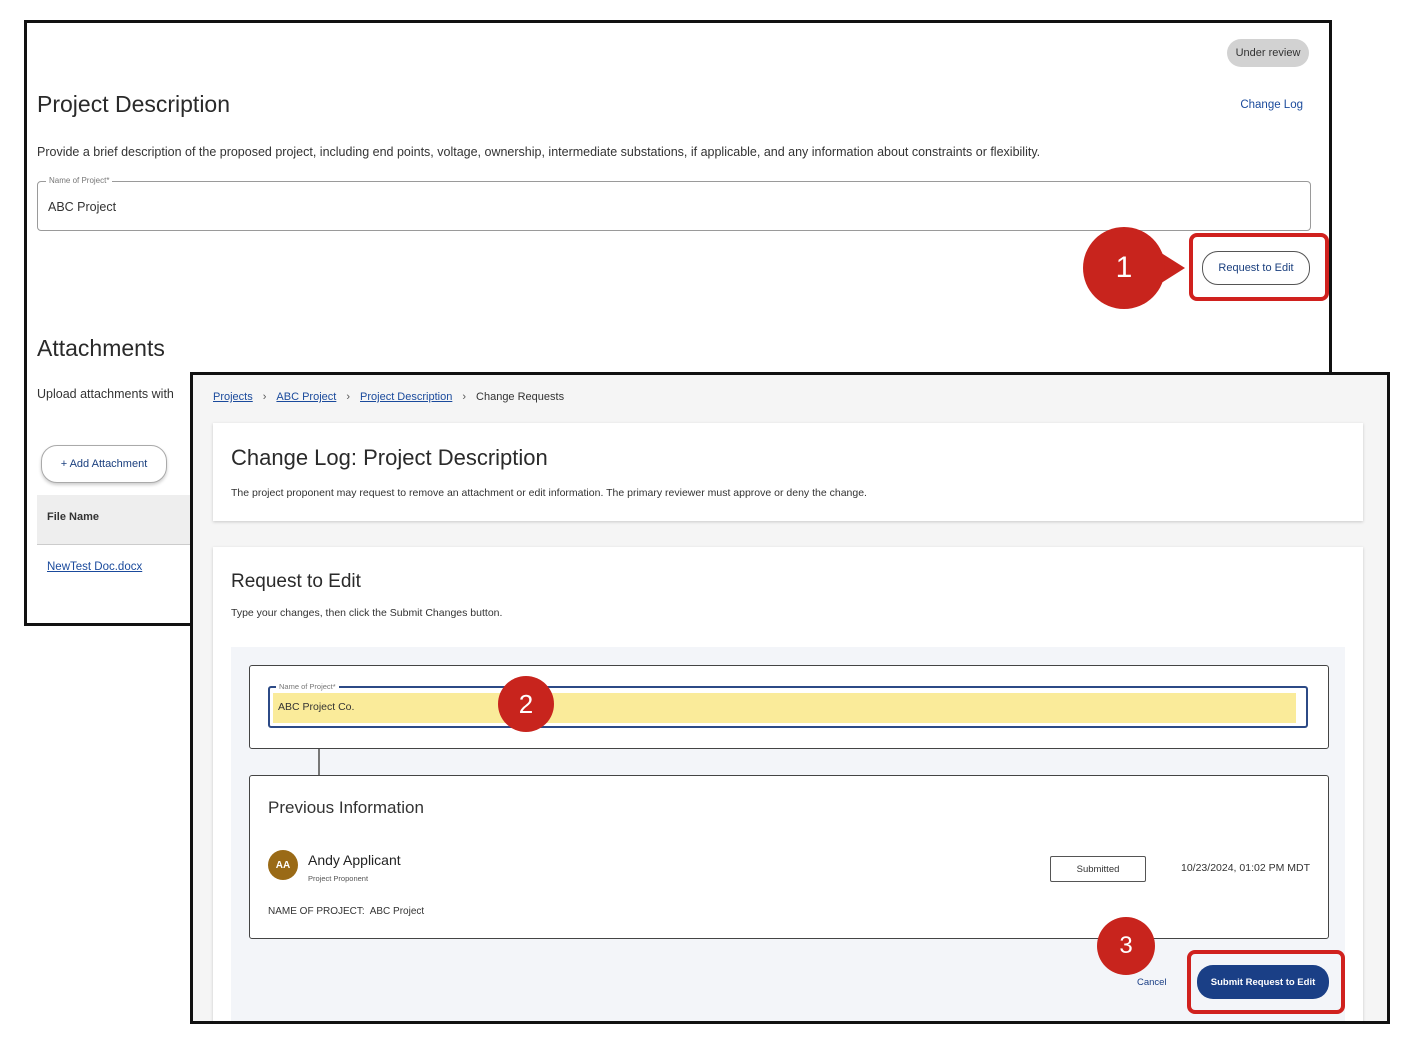  What do you see at coordinates (316, 911) in the screenshot?
I see `previous-field-label: NAME OF PROJECT:` at bounding box center [316, 911].